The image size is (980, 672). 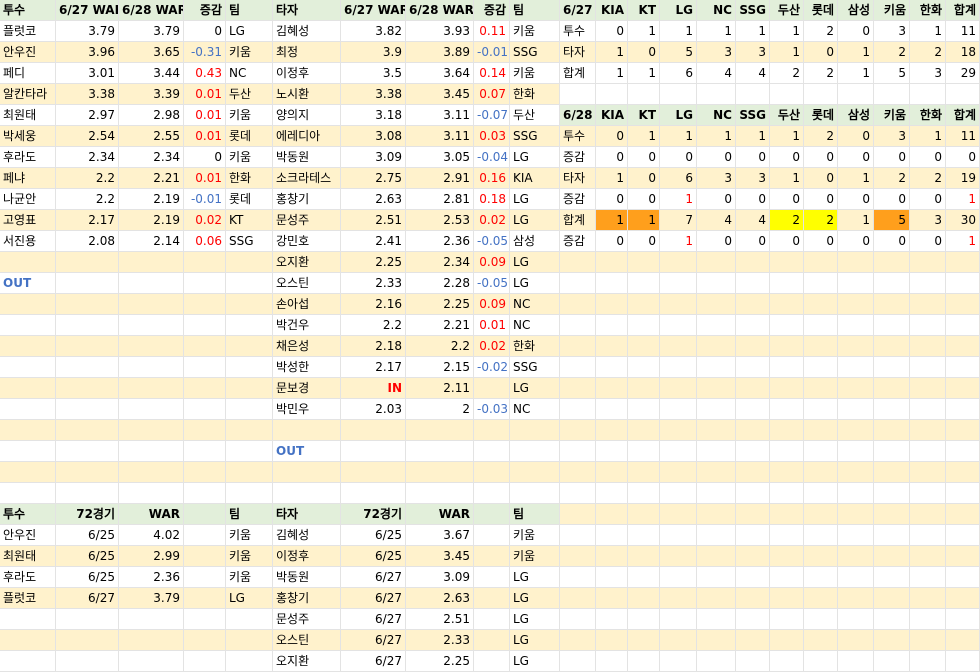 I want to click on cell: 2.17, so click(x=87, y=220).